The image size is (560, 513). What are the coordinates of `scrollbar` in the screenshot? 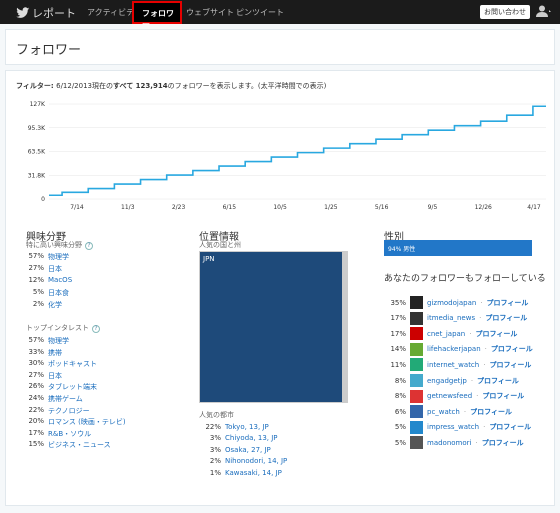 It's located at (344, 327).